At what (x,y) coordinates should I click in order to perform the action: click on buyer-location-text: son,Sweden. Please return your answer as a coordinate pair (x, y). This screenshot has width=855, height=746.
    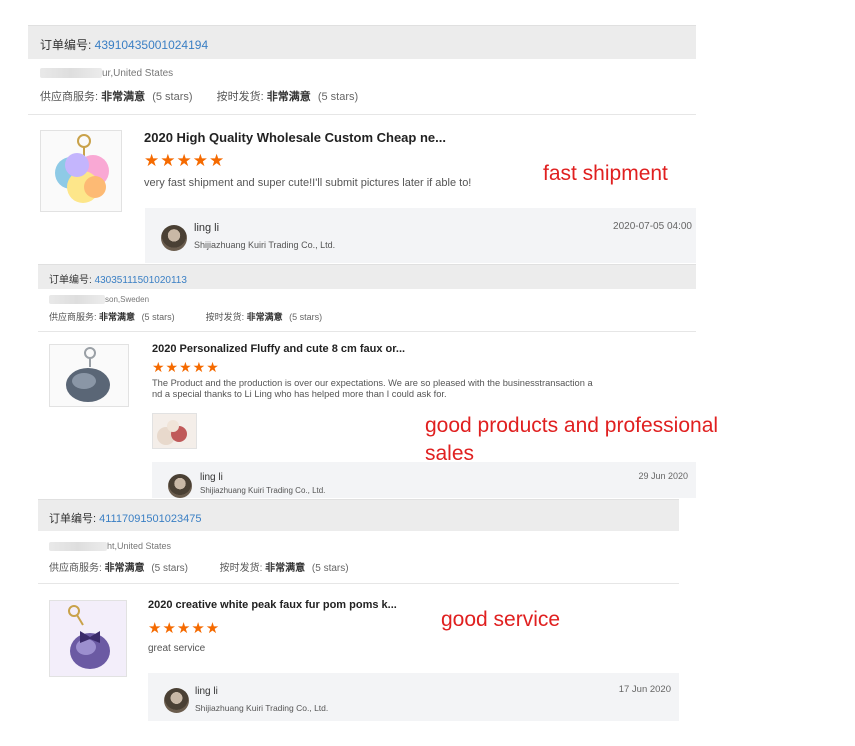
    Looking at the image, I should click on (127, 299).